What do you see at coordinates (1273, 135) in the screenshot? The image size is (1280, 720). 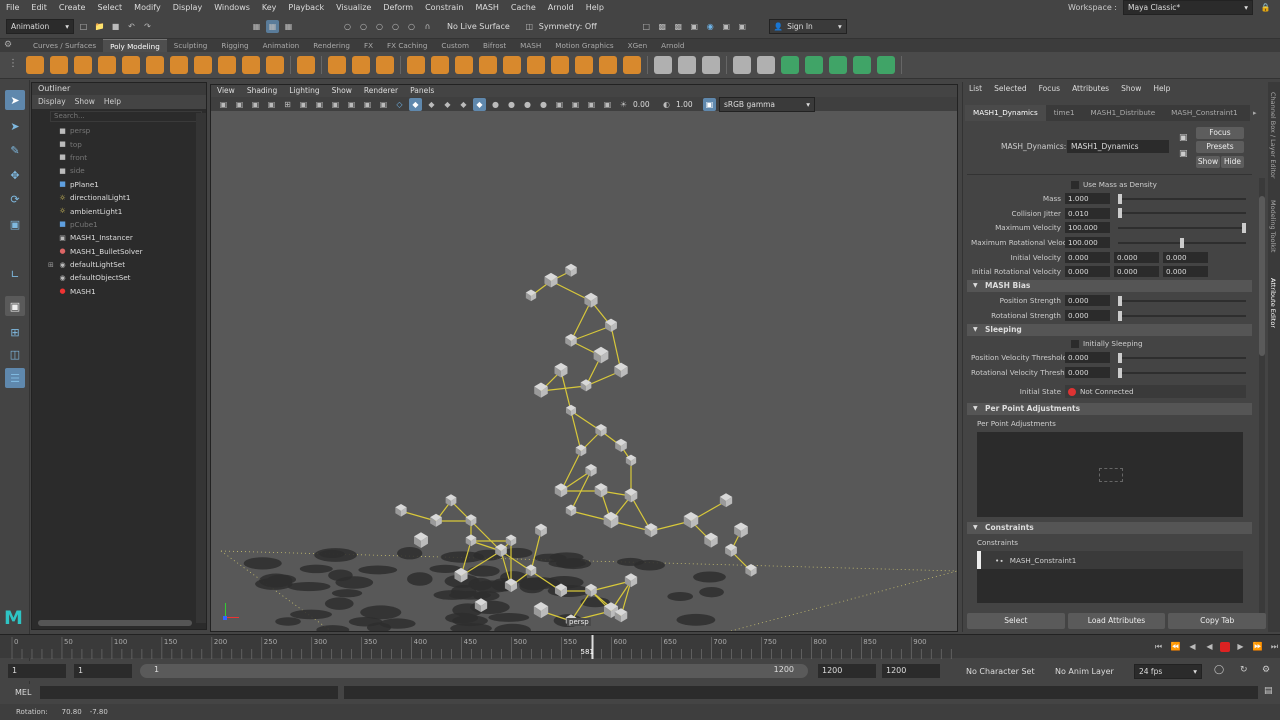 I see `channel-box-tab: Channel Box / Layer Editor` at bounding box center [1273, 135].